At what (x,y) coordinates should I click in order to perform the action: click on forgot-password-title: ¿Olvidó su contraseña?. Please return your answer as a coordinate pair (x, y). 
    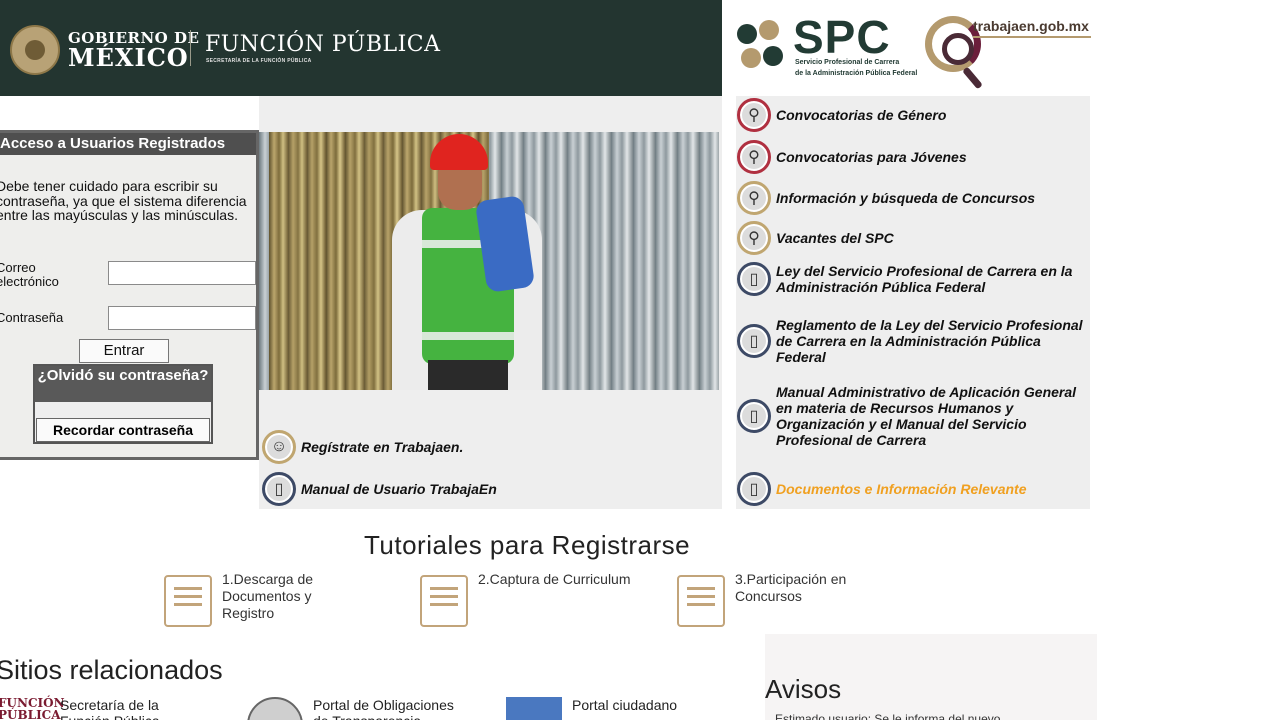
    Looking at the image, I should click on (123, 384).